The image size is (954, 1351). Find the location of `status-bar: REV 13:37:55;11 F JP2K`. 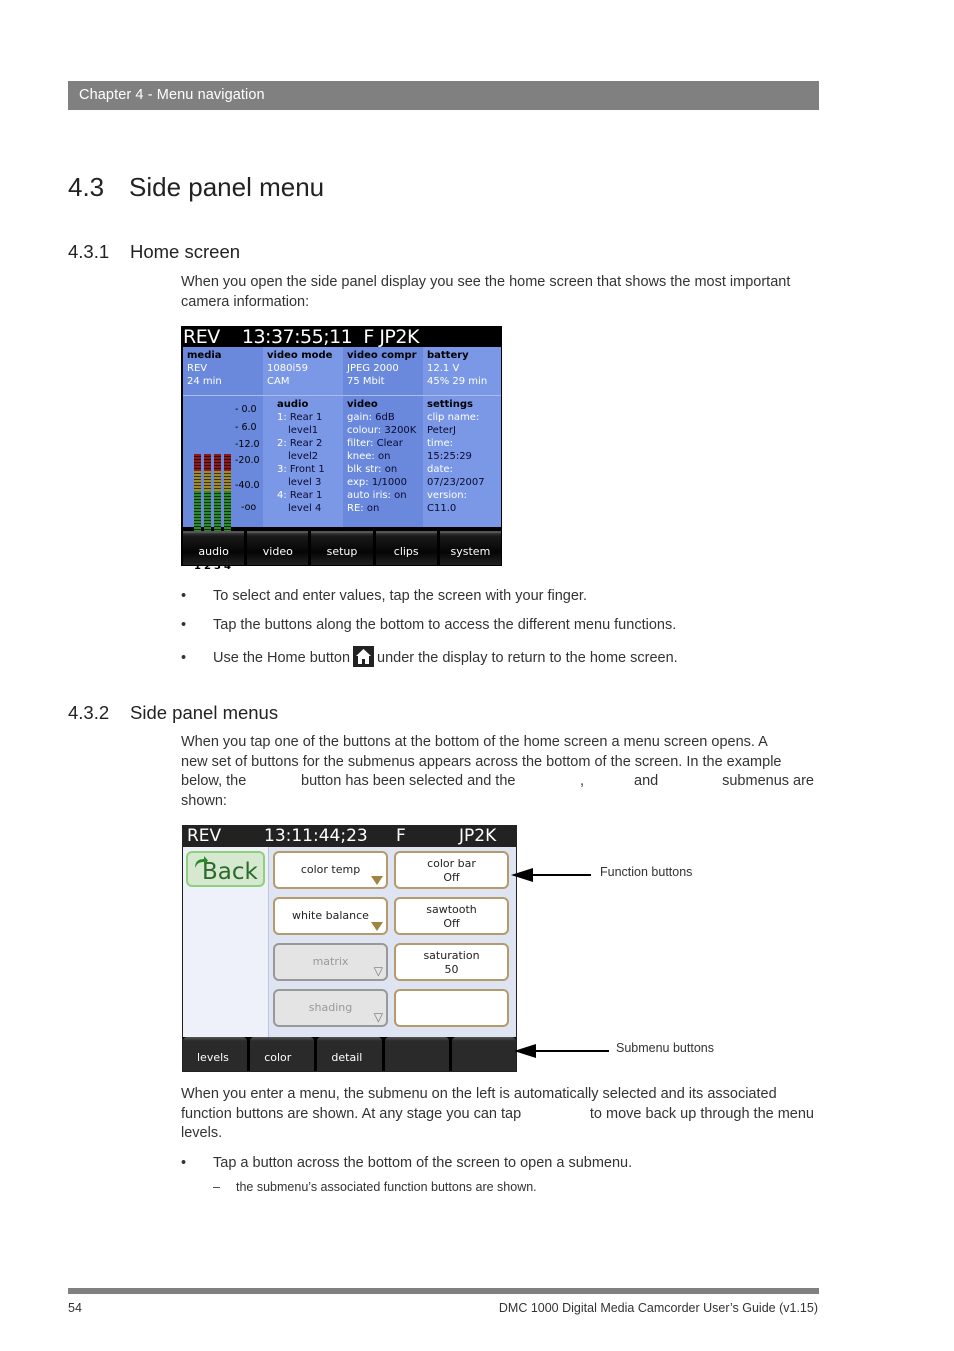

status-bar: REV 13:37:55;11 F JP2K is located at coordinates (301, 337).